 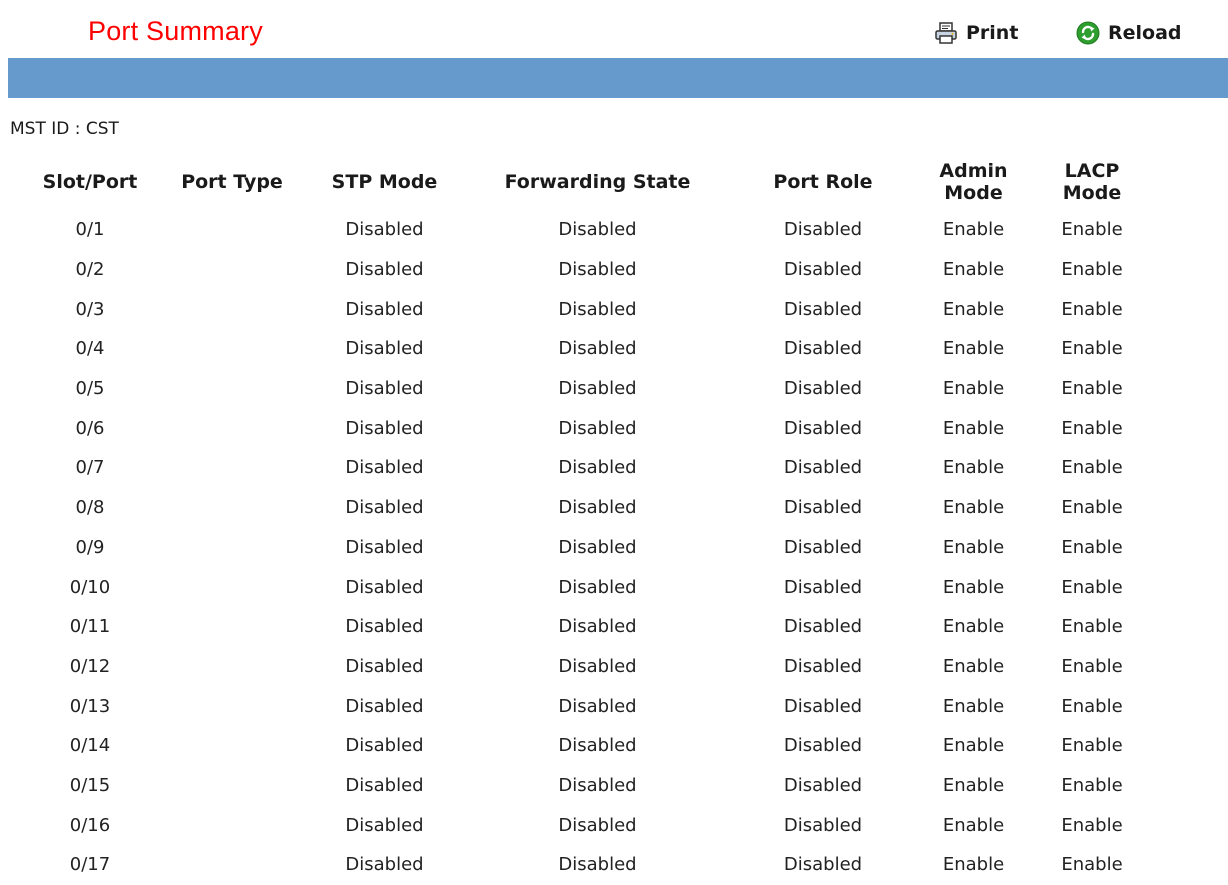 I want to click on table-row: 0/8 Disabled Disabled Disabled Enable Enable, so click(x=586, y=508).